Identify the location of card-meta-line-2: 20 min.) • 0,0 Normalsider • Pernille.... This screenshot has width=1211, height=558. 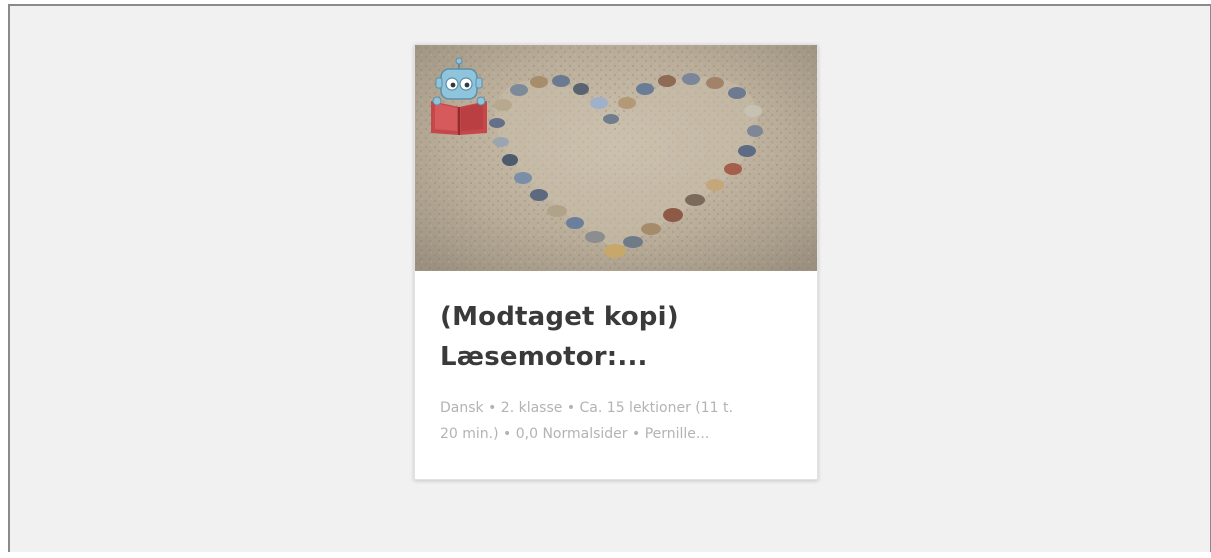
(575, 434).